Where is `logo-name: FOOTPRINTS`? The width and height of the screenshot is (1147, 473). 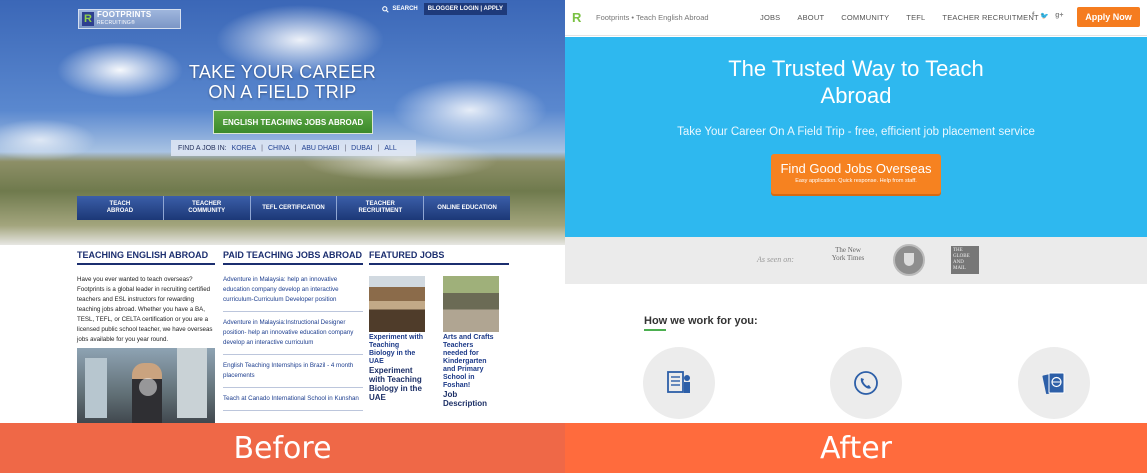
logo-name: FOOTPRINTS is located at coordinates (124, 14).